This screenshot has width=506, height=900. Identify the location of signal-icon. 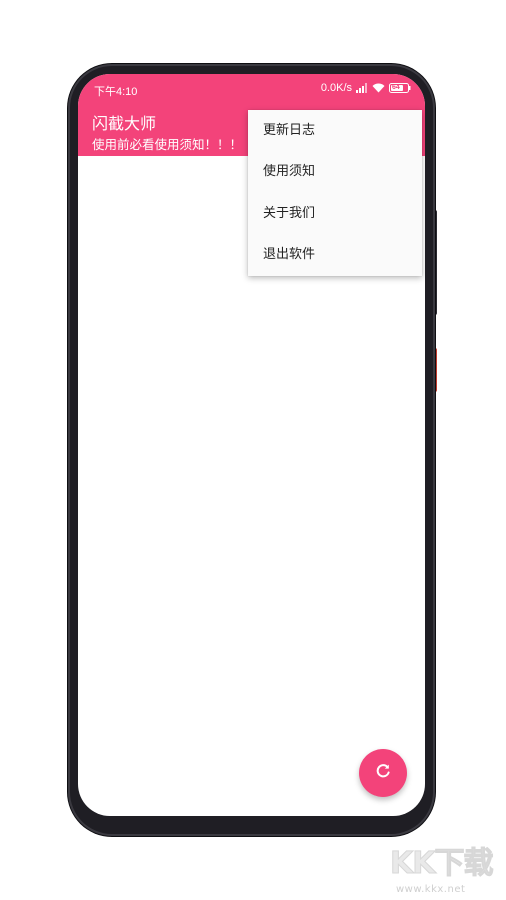
(362, 88).